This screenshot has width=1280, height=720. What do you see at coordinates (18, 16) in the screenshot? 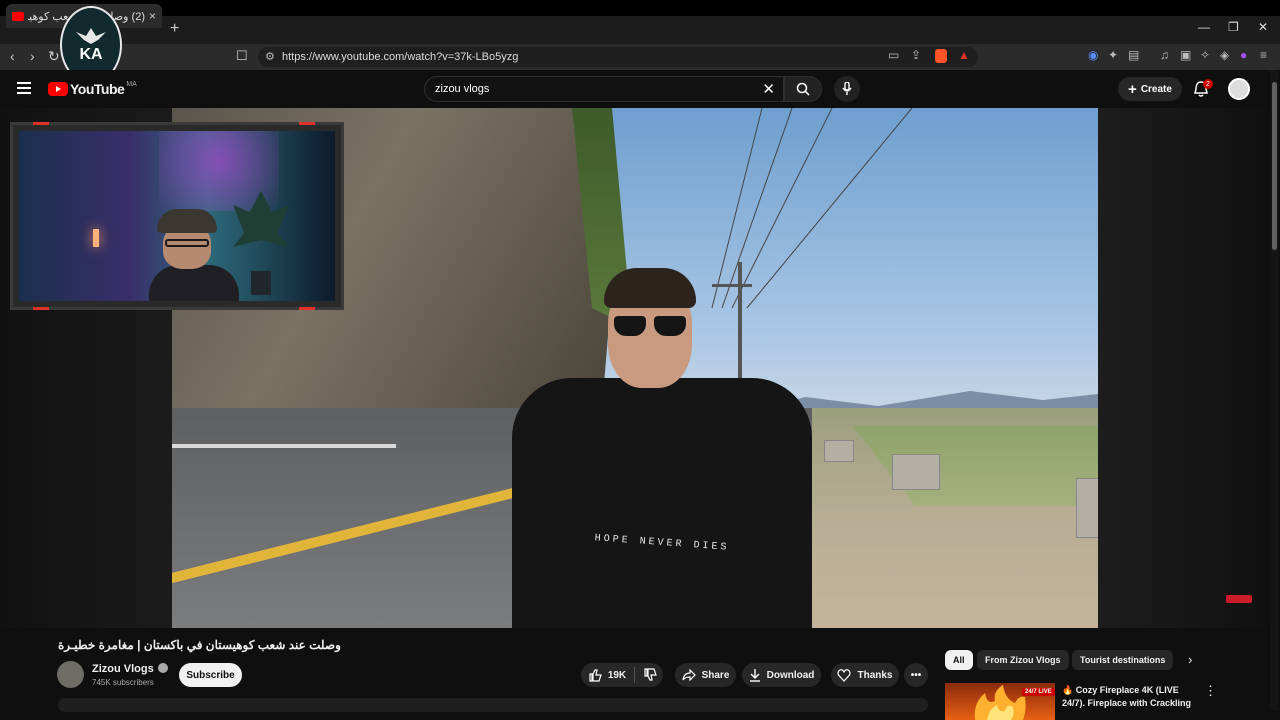
I see `youtube-favicon-icon` at bounding box center [18, 16].